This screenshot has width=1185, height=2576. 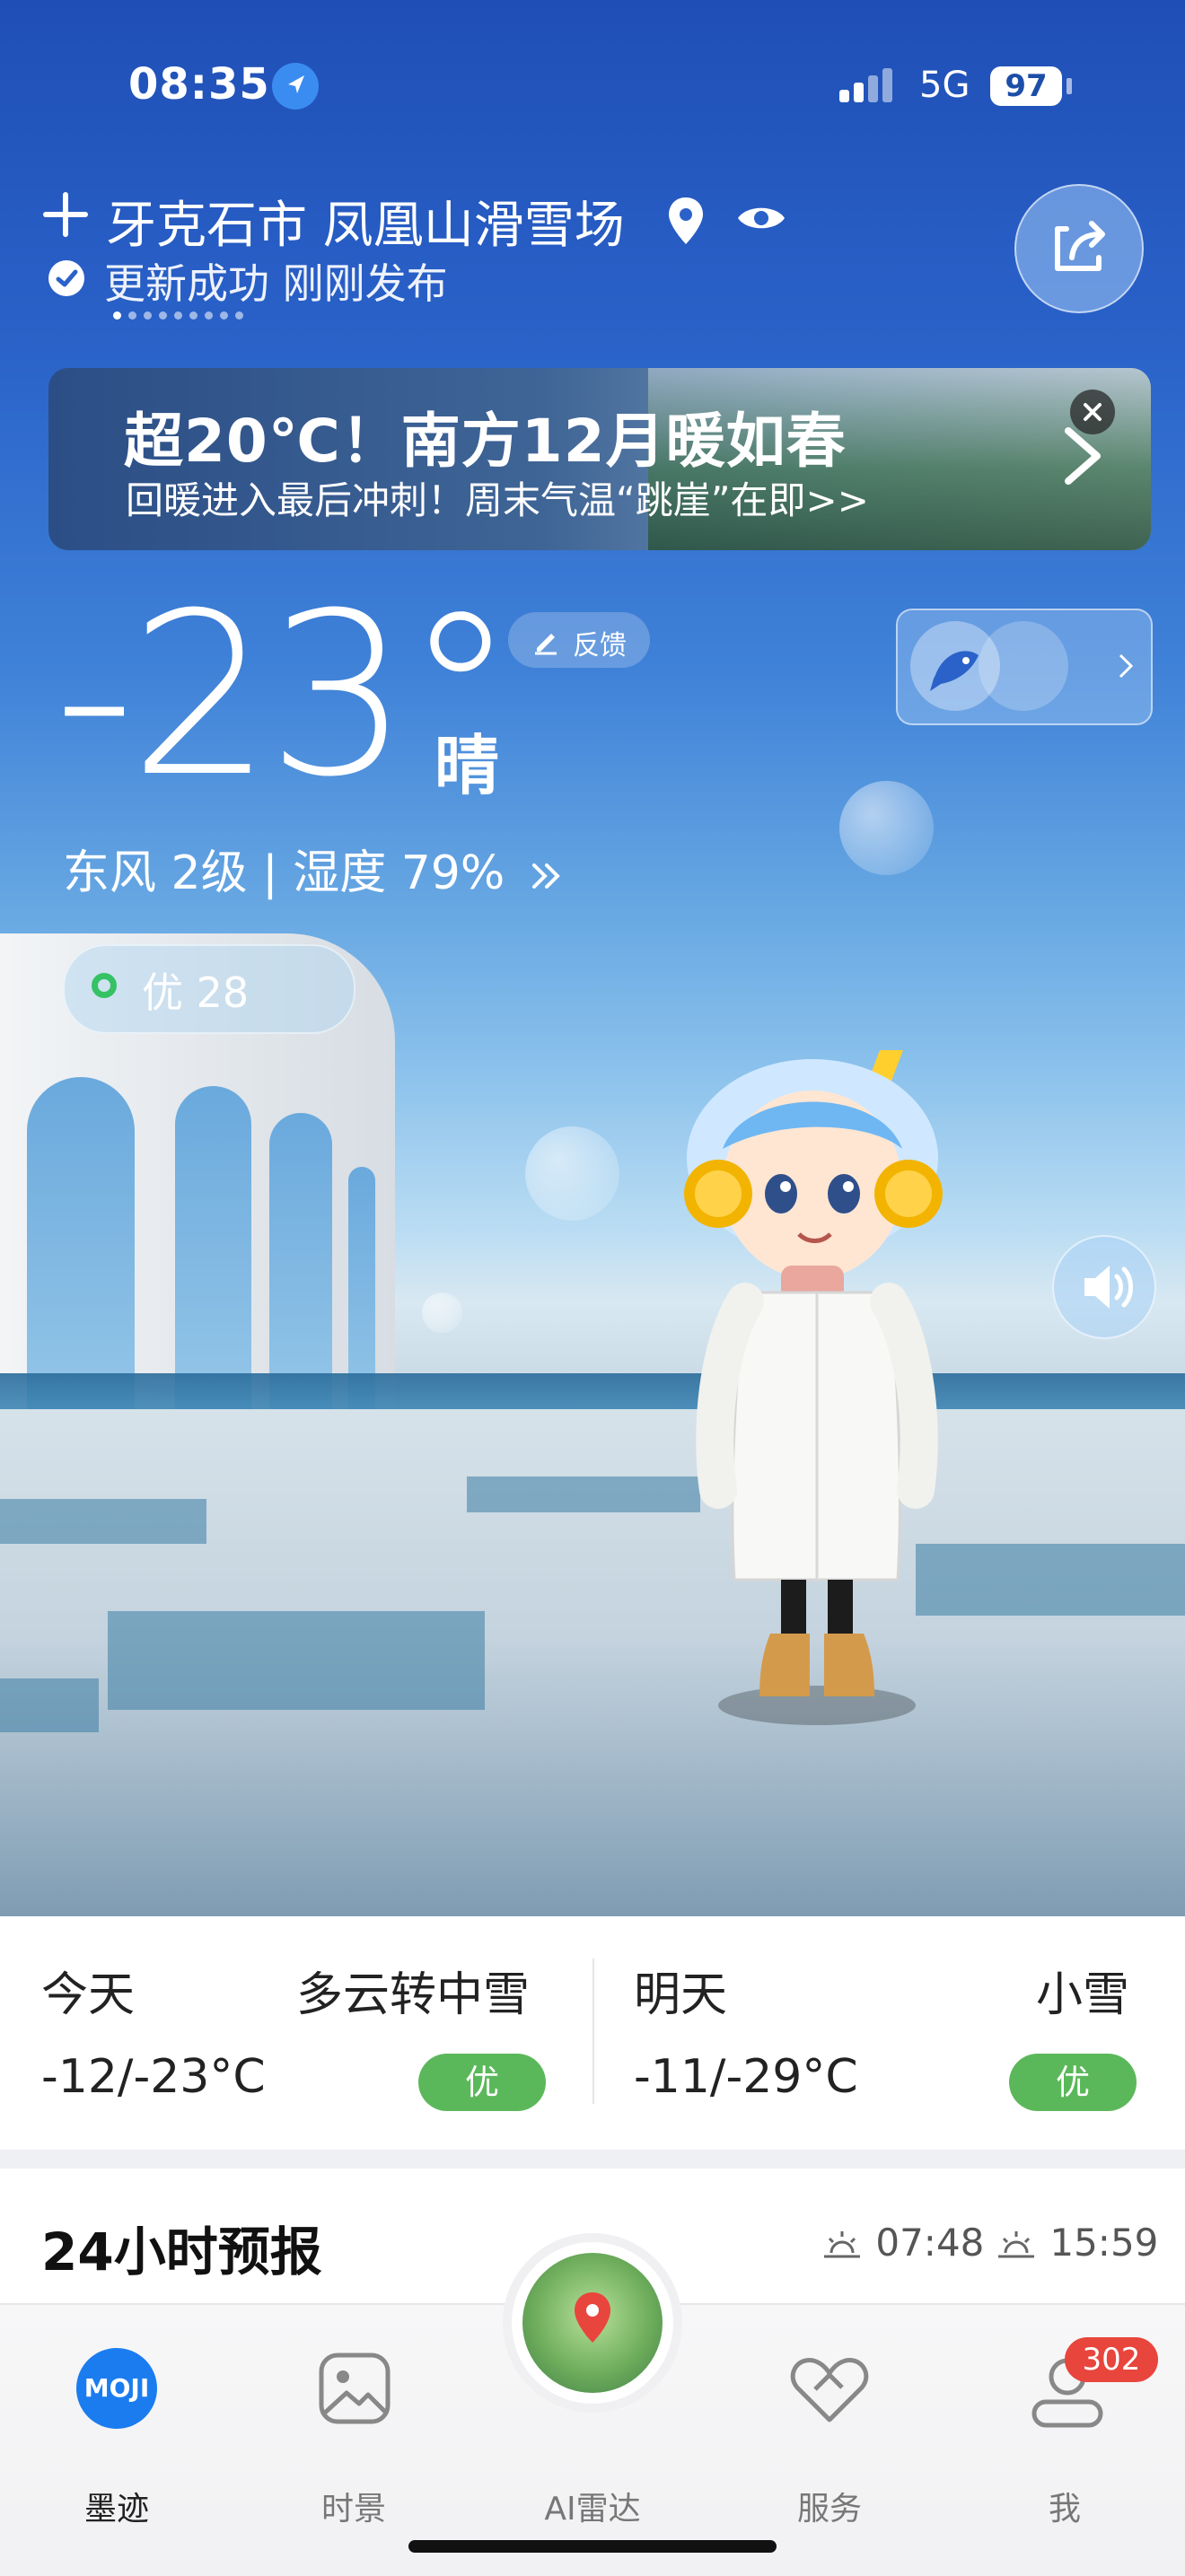 What do you see at coordinates (199, 84) in the screenshot?
I see `status-time: 08:35` at bounding box center [199, 84].